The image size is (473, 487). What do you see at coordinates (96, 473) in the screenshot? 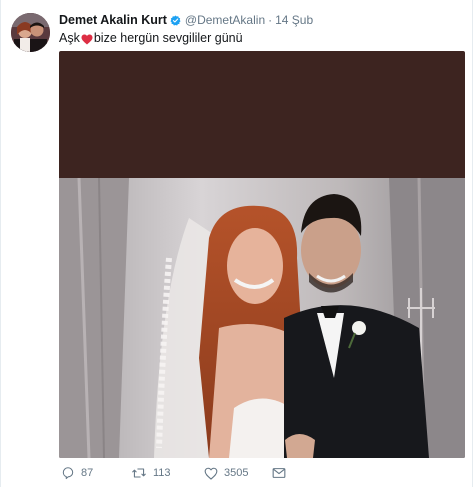
I see `reply-button: 87` at bounding box center [96, 473].